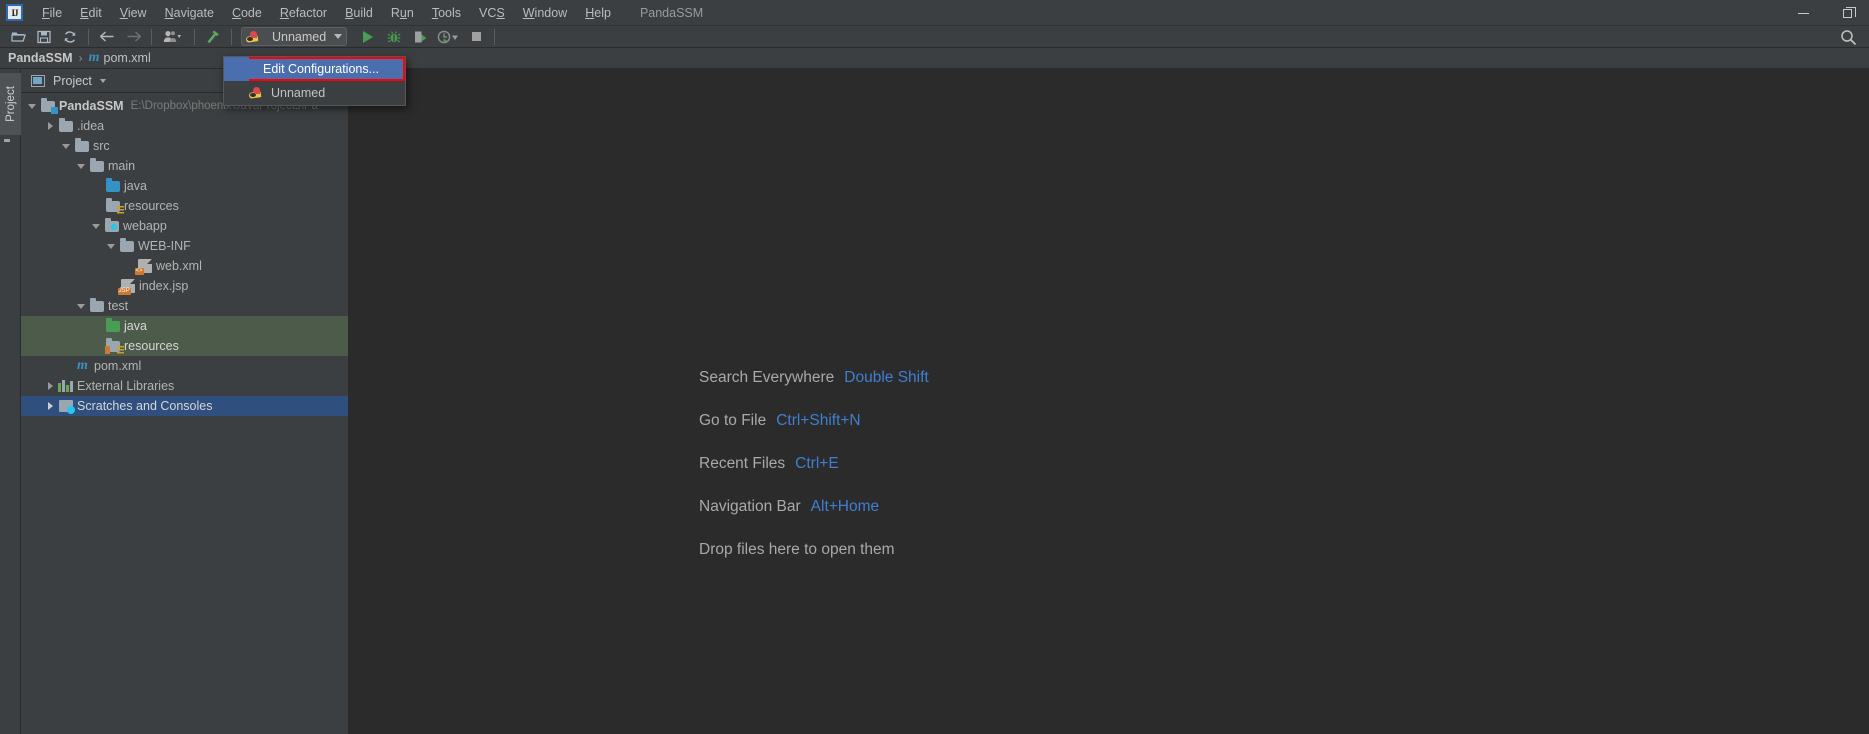  What do you see at coordinates (102, 80) in the screenshot?
I see `chevron-down-icon` at bounding box center [102, 80].